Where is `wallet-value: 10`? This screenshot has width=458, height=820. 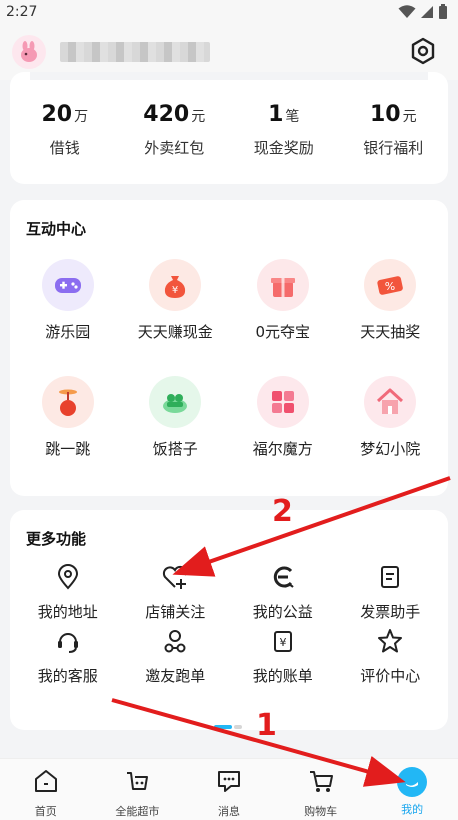 wallet-value: 10 is located at coordinates (385, 114).